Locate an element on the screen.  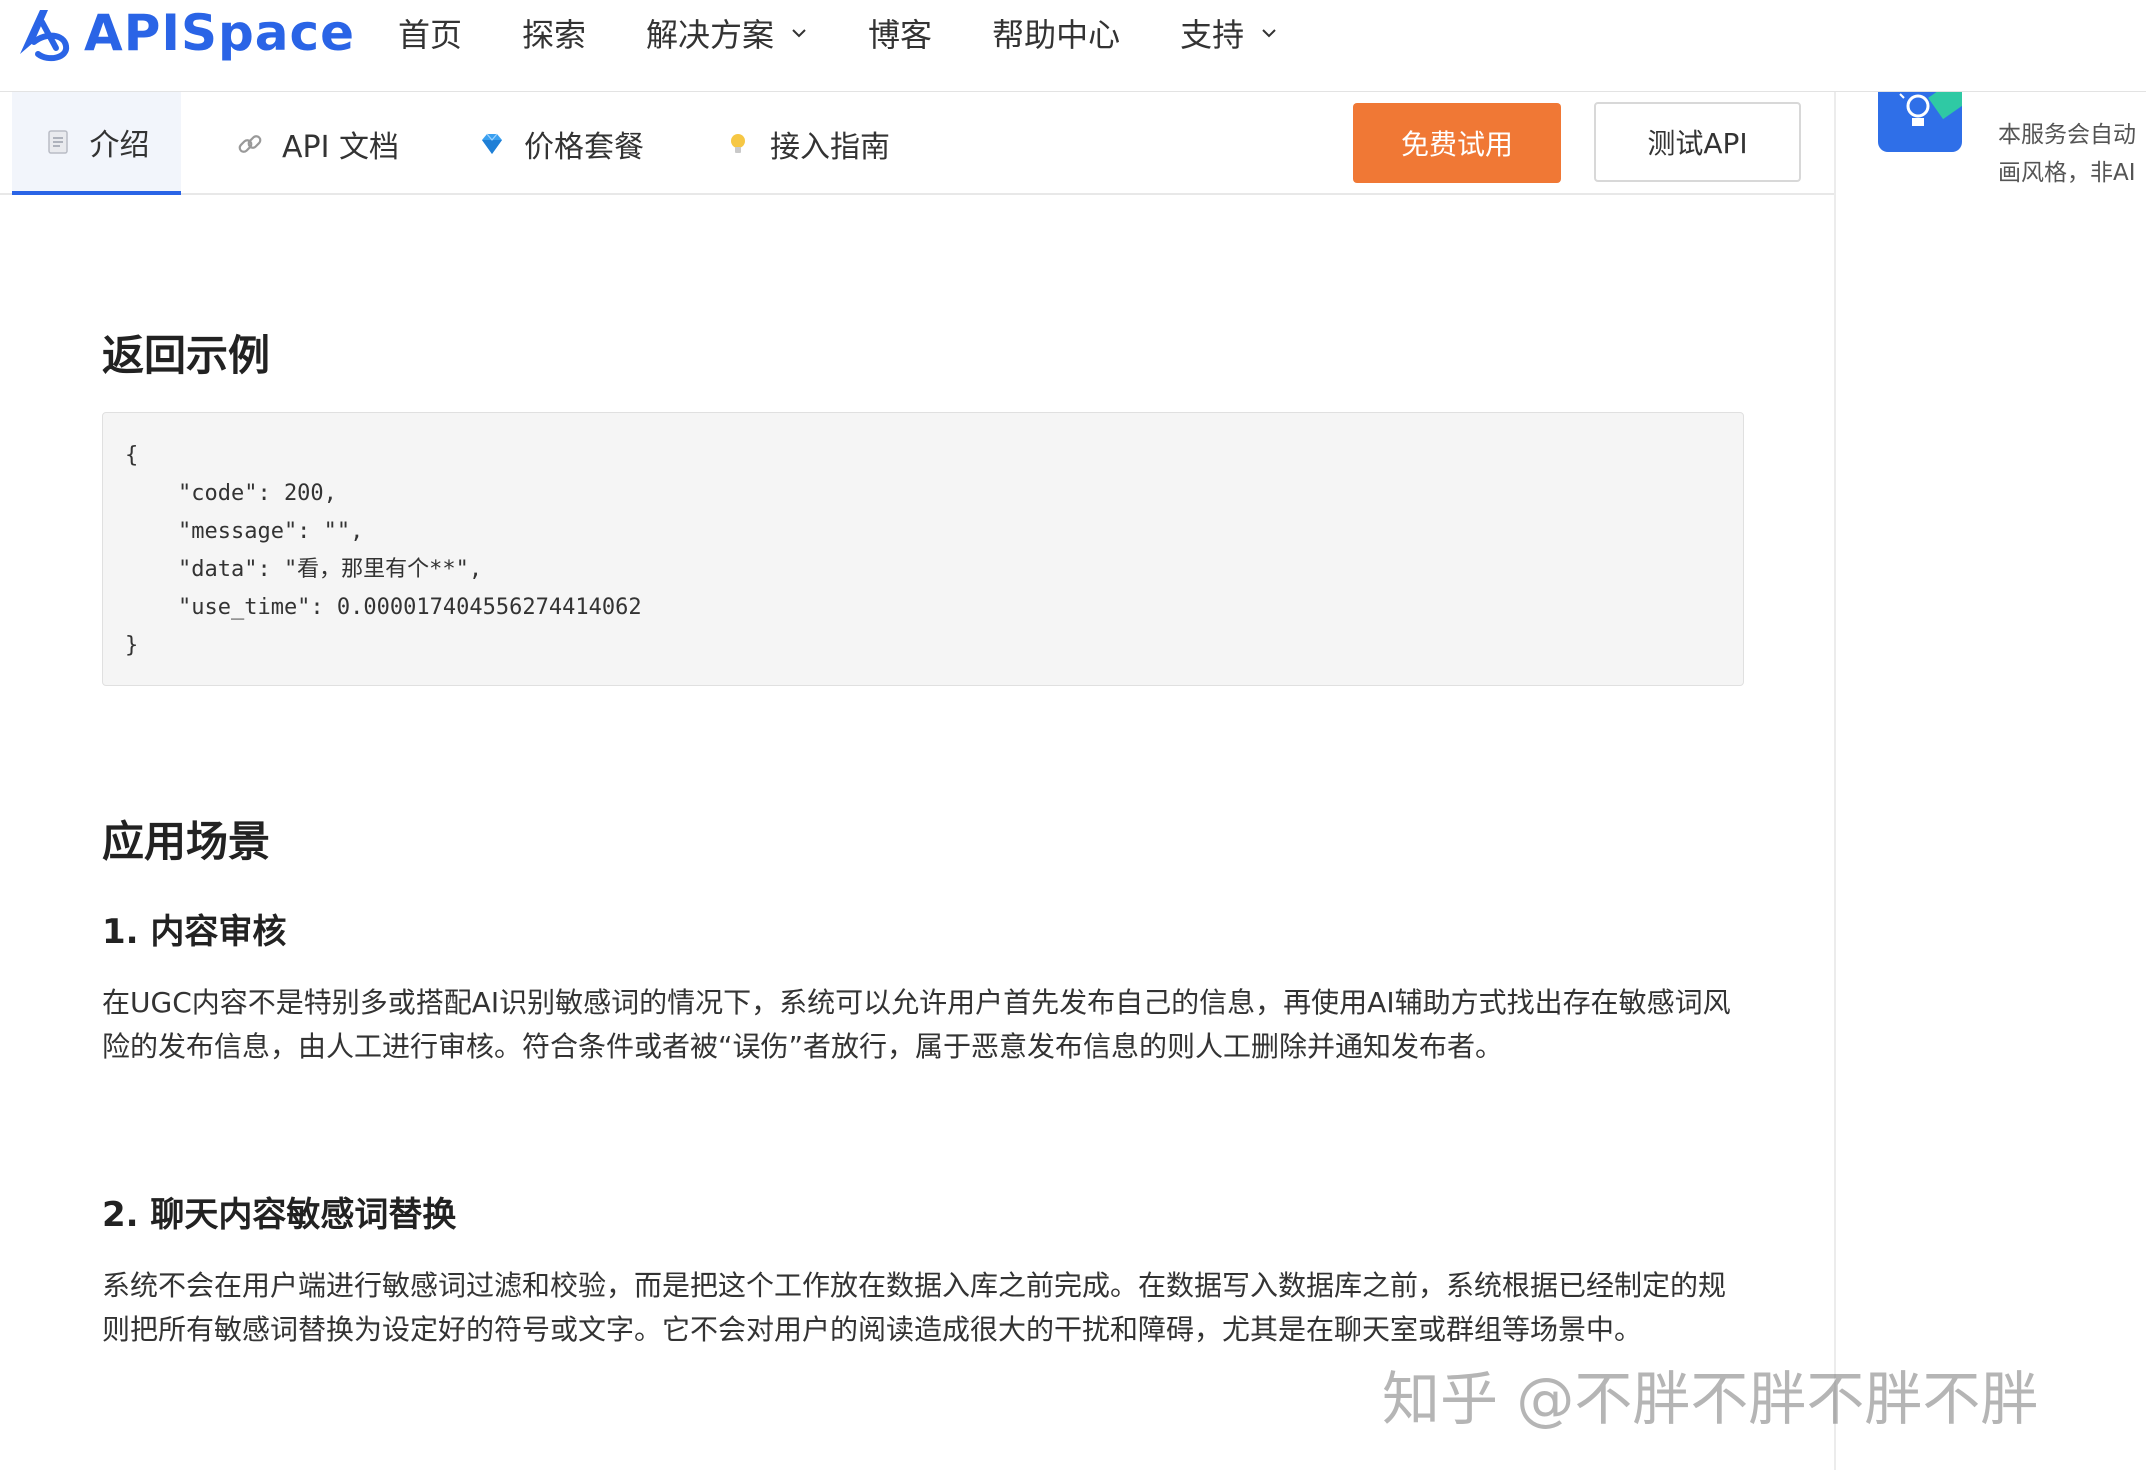
tab-pricing: 价格套餐 is located at coordinates (561, 143).